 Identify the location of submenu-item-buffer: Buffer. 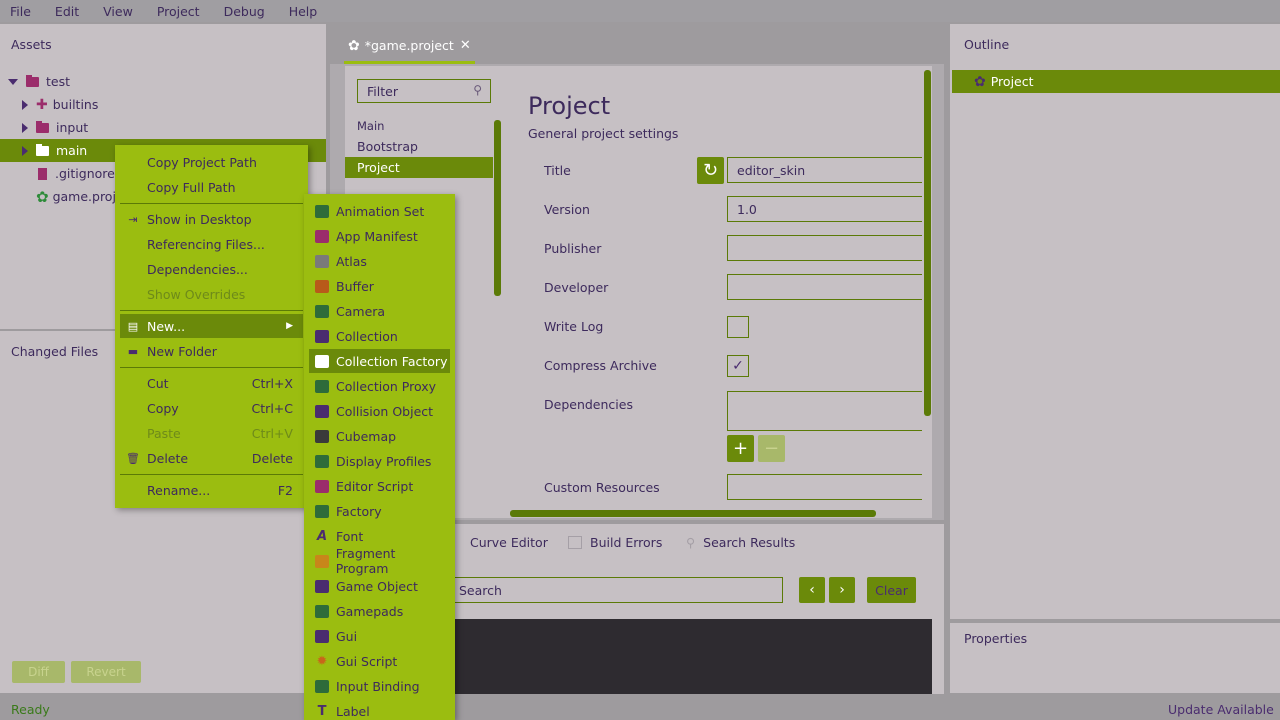
(379, 286).